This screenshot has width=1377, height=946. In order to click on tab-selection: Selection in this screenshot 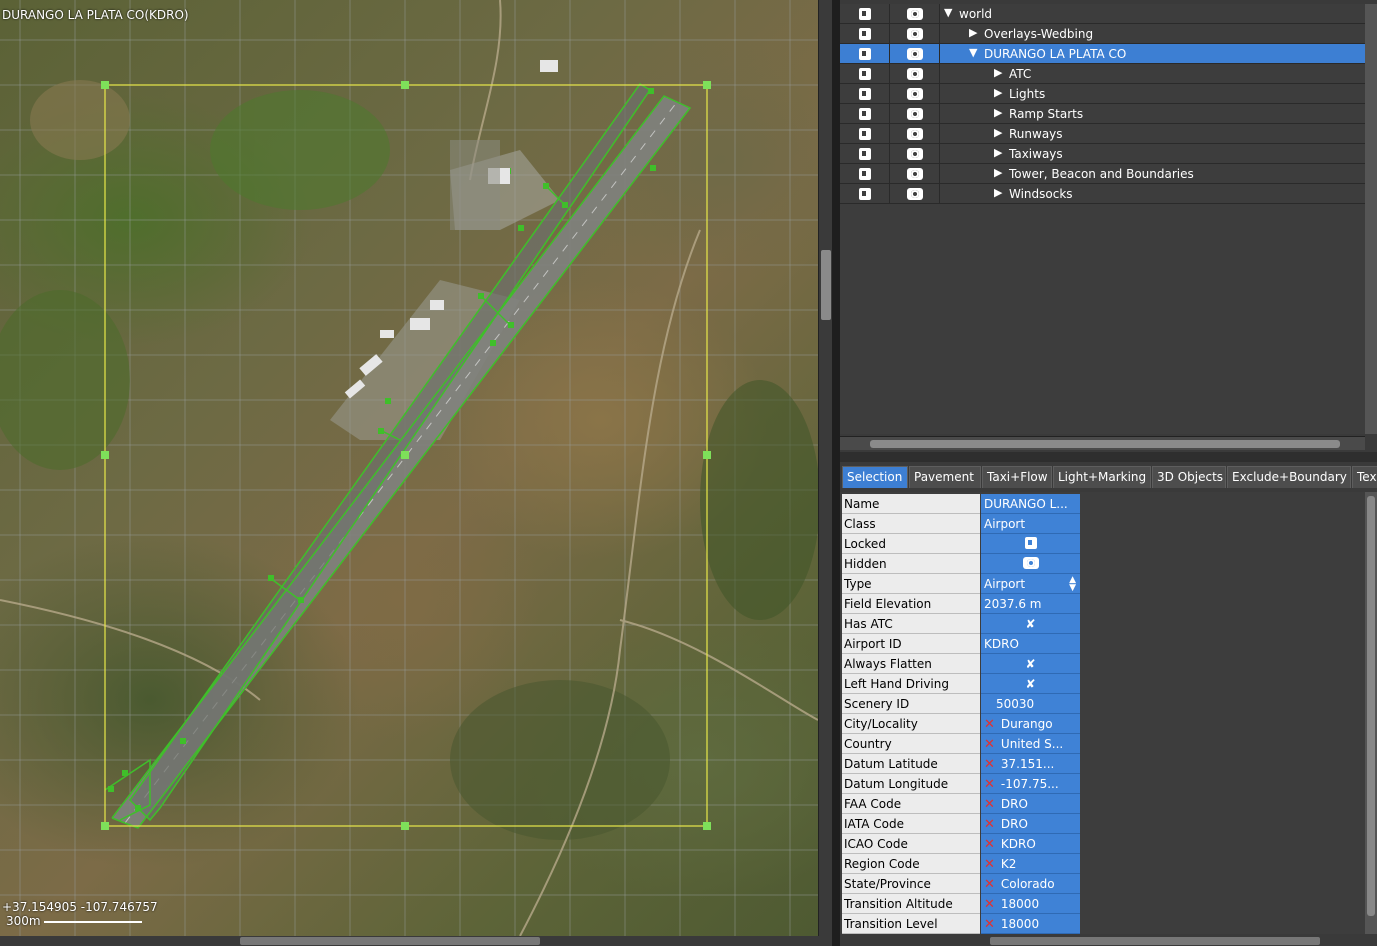, I will do `click(875, 477)`.